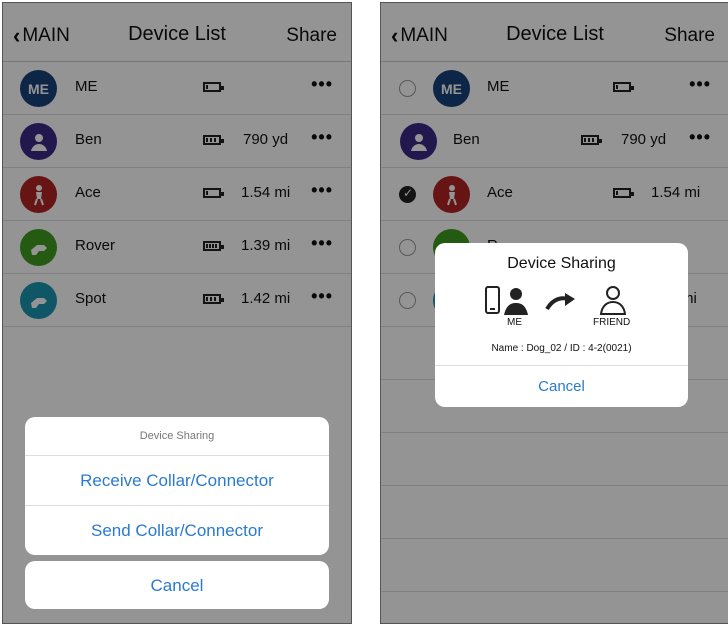 The height and width of the screenshot is (624, 728). Describe the element at coordinates (177, 480) in the screenshot. I see `receive-collar-button: Receive Collar/Connector` at that location.